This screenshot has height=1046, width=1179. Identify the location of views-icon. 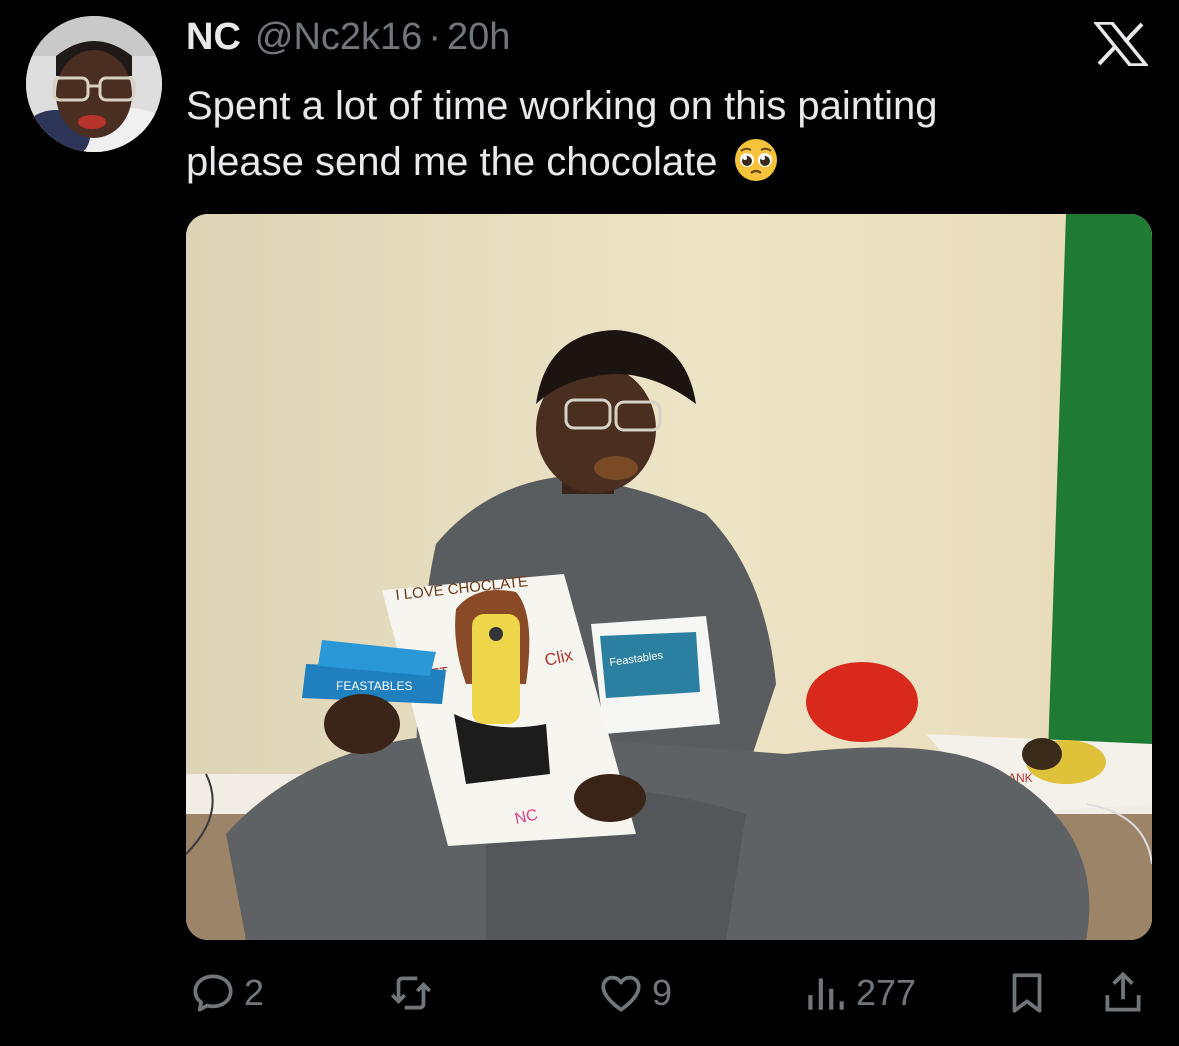
(826, 994).